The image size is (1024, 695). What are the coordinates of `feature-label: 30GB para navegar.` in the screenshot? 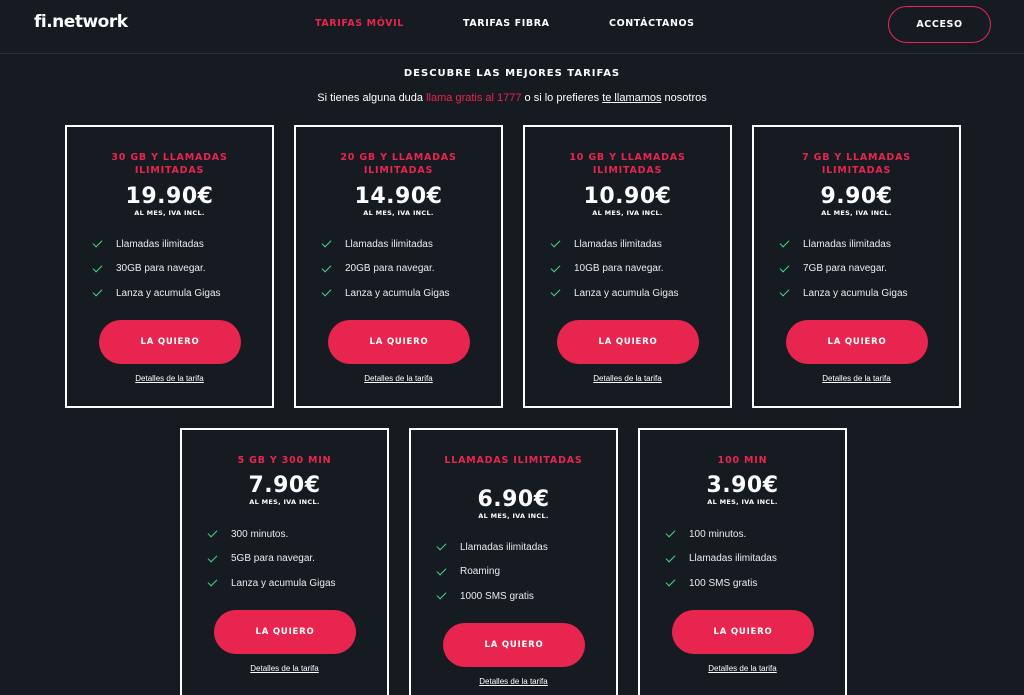 It's located at (161, 268).